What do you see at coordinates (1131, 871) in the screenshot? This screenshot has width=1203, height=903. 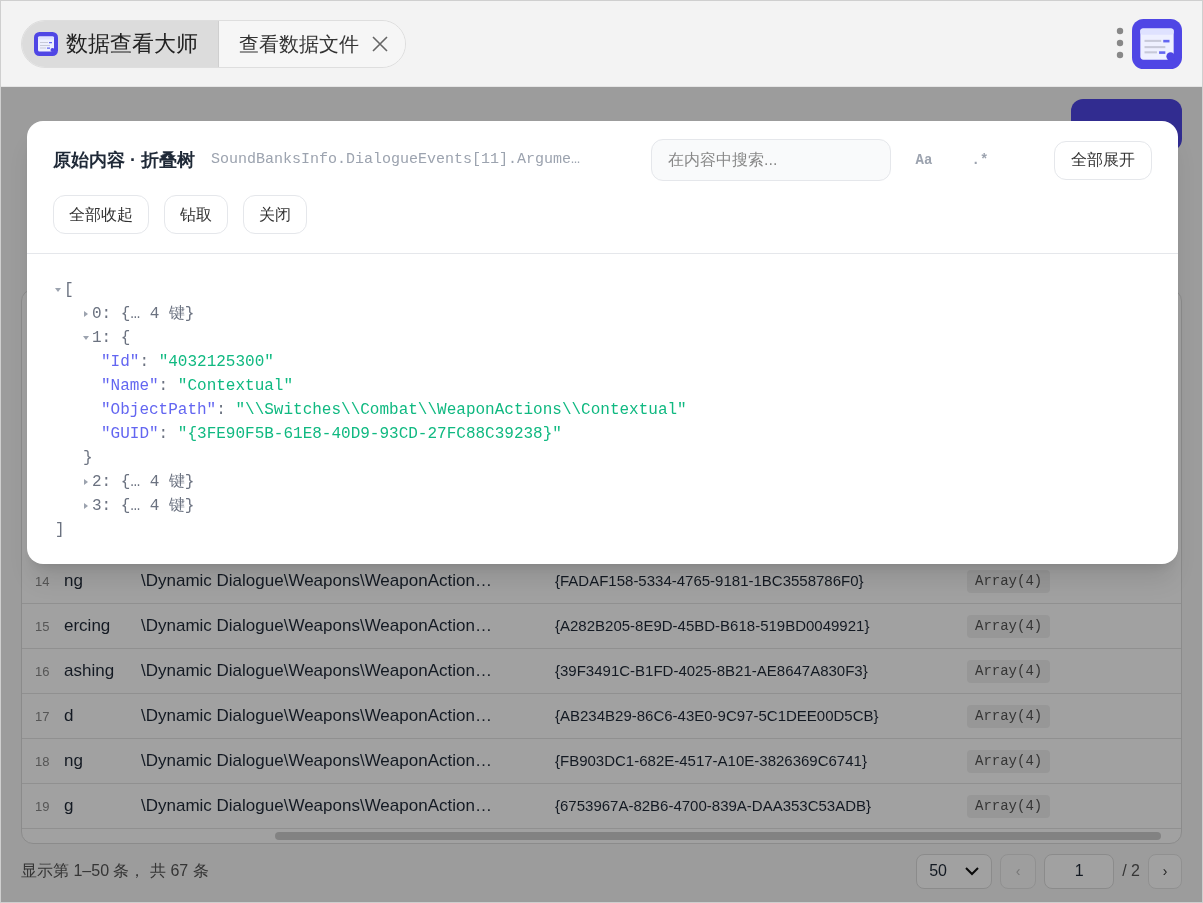 I see `total-pages: / 2` at bounding box center [1131, 871].